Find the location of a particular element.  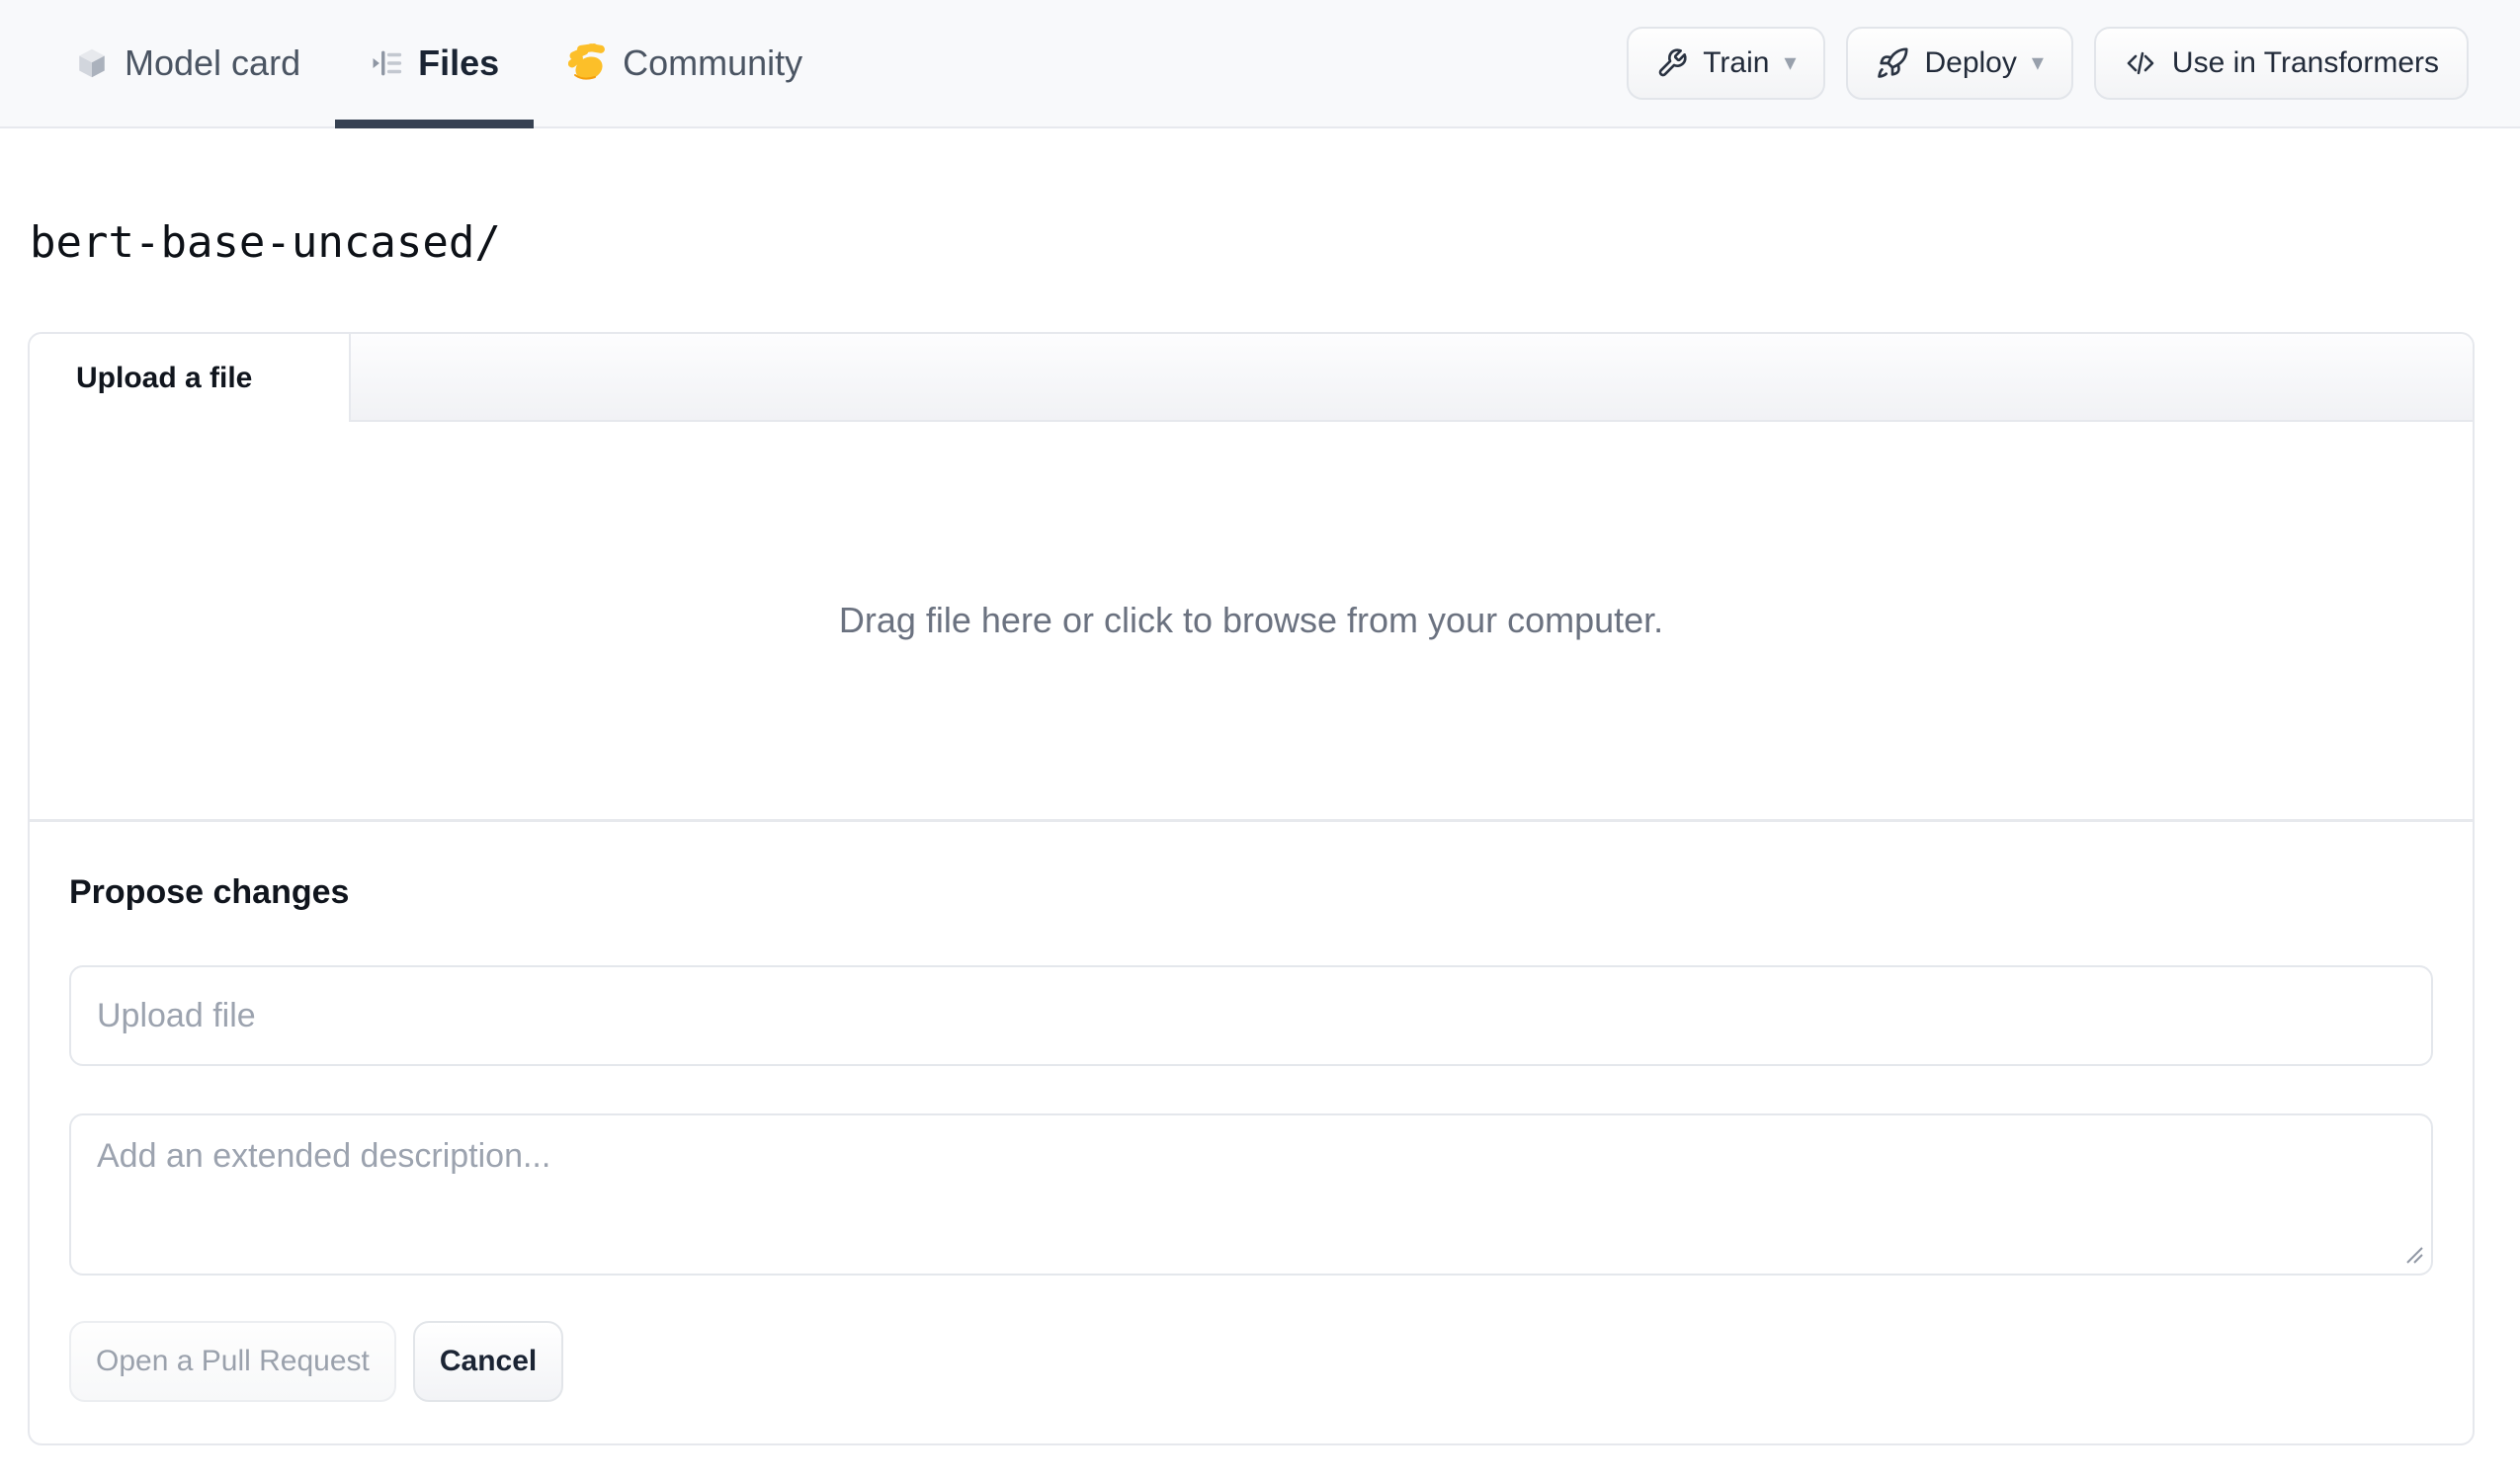

button-label: Use in Transformers is located at coordinates (2305, 62).